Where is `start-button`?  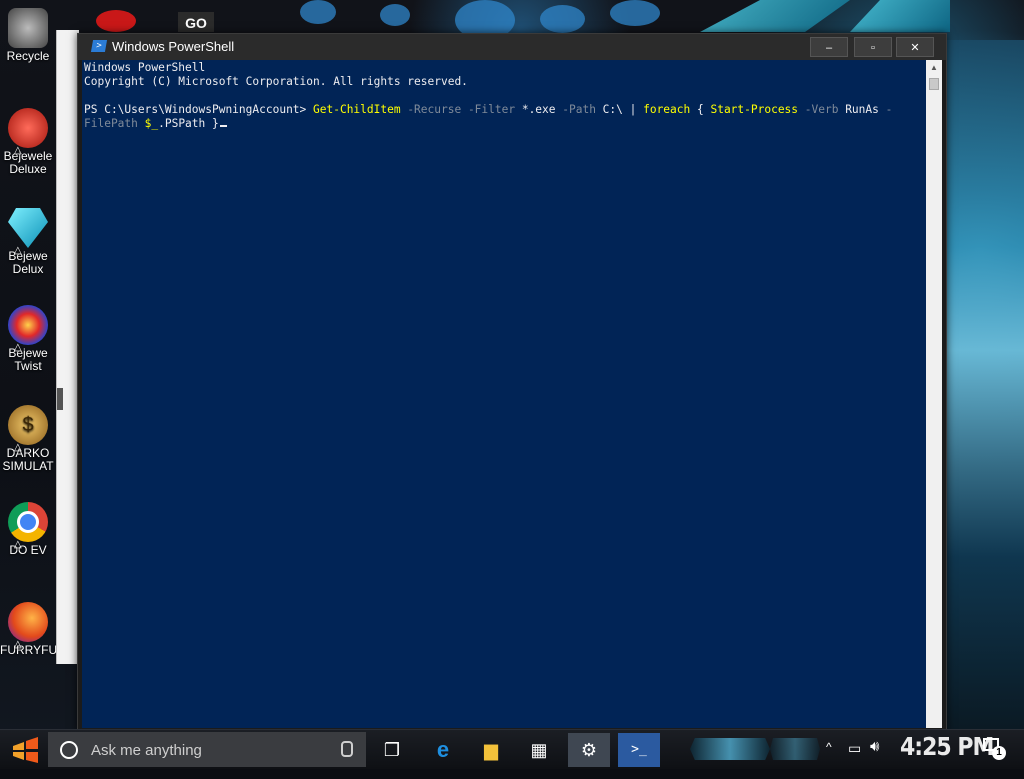
start-button is located at coordinates (25, 750).